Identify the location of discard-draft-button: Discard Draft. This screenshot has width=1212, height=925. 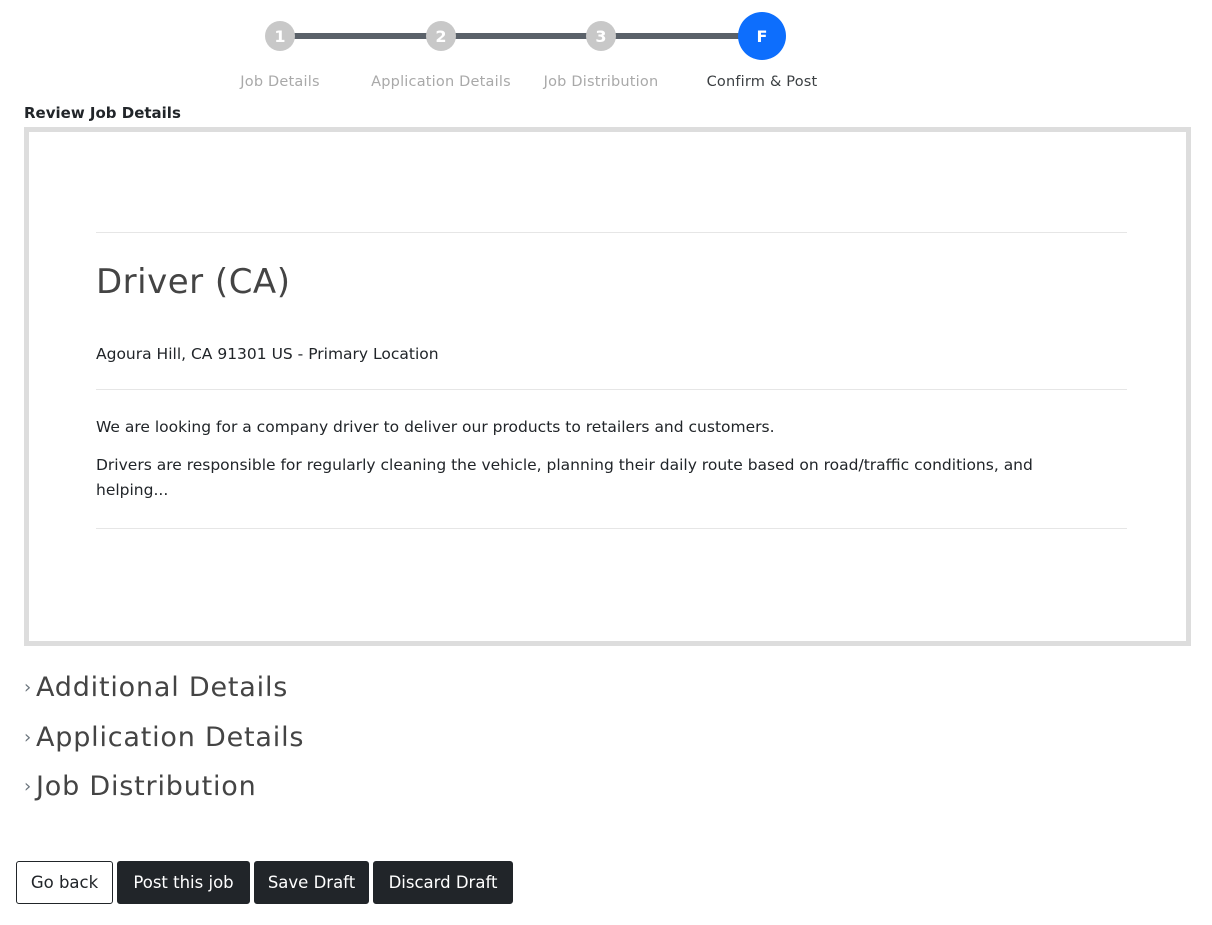
(443, 882).